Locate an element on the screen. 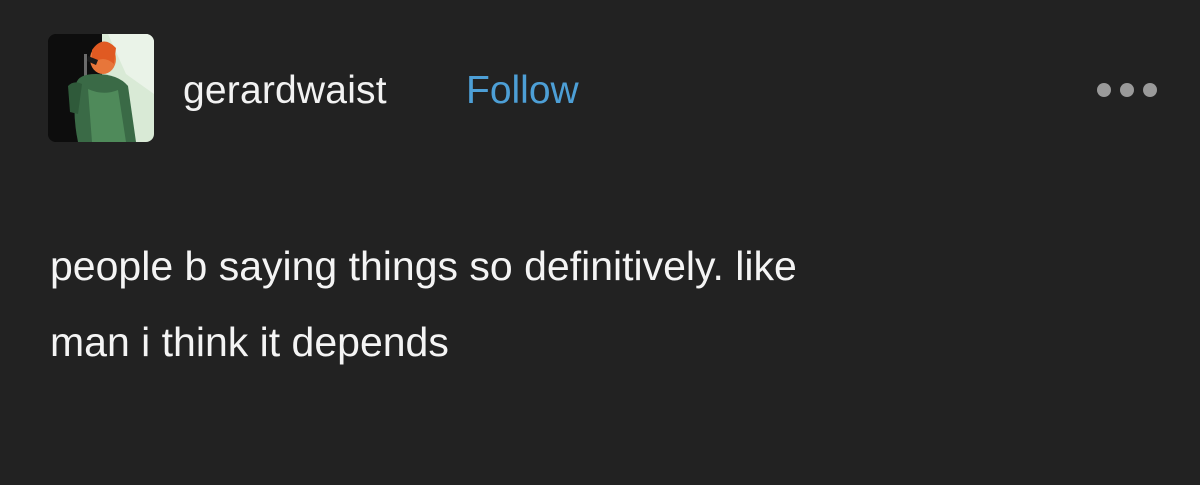 Image resolution: width=1200 pixels, height=485 pixels. post-text-line: man i think it depends is located at coordinates (249, 342).